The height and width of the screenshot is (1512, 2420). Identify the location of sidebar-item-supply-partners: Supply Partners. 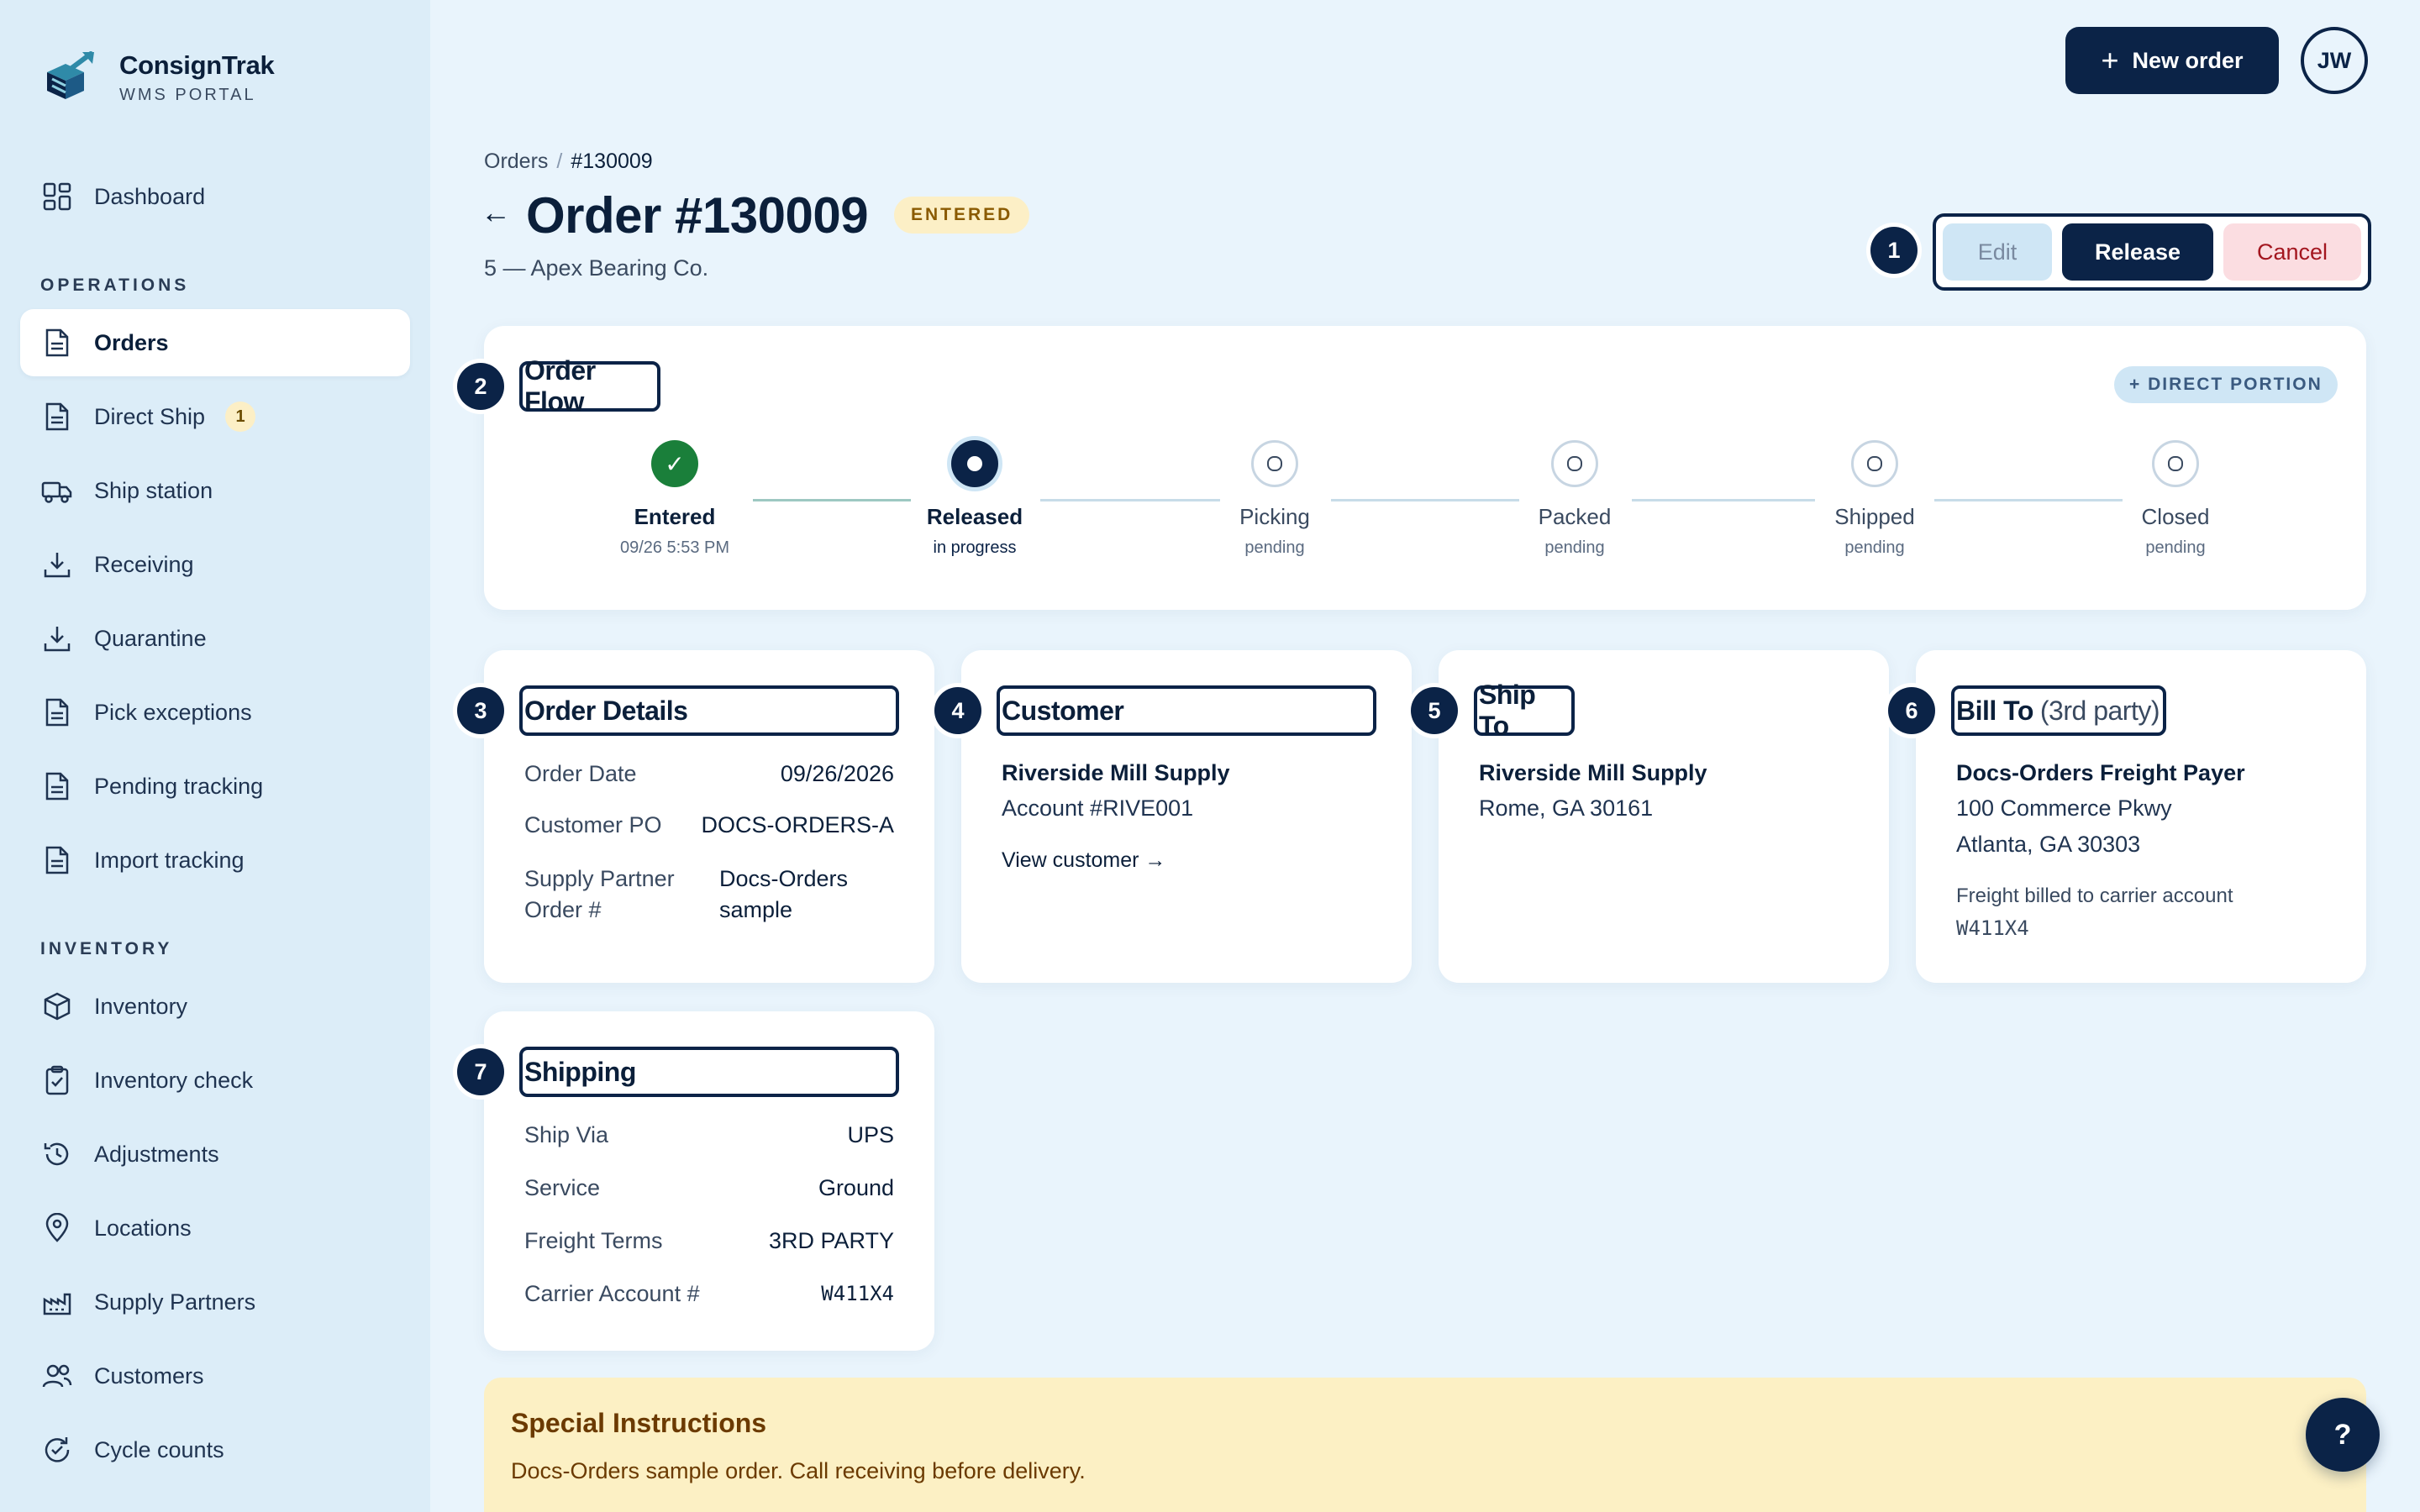
(215, 1302).